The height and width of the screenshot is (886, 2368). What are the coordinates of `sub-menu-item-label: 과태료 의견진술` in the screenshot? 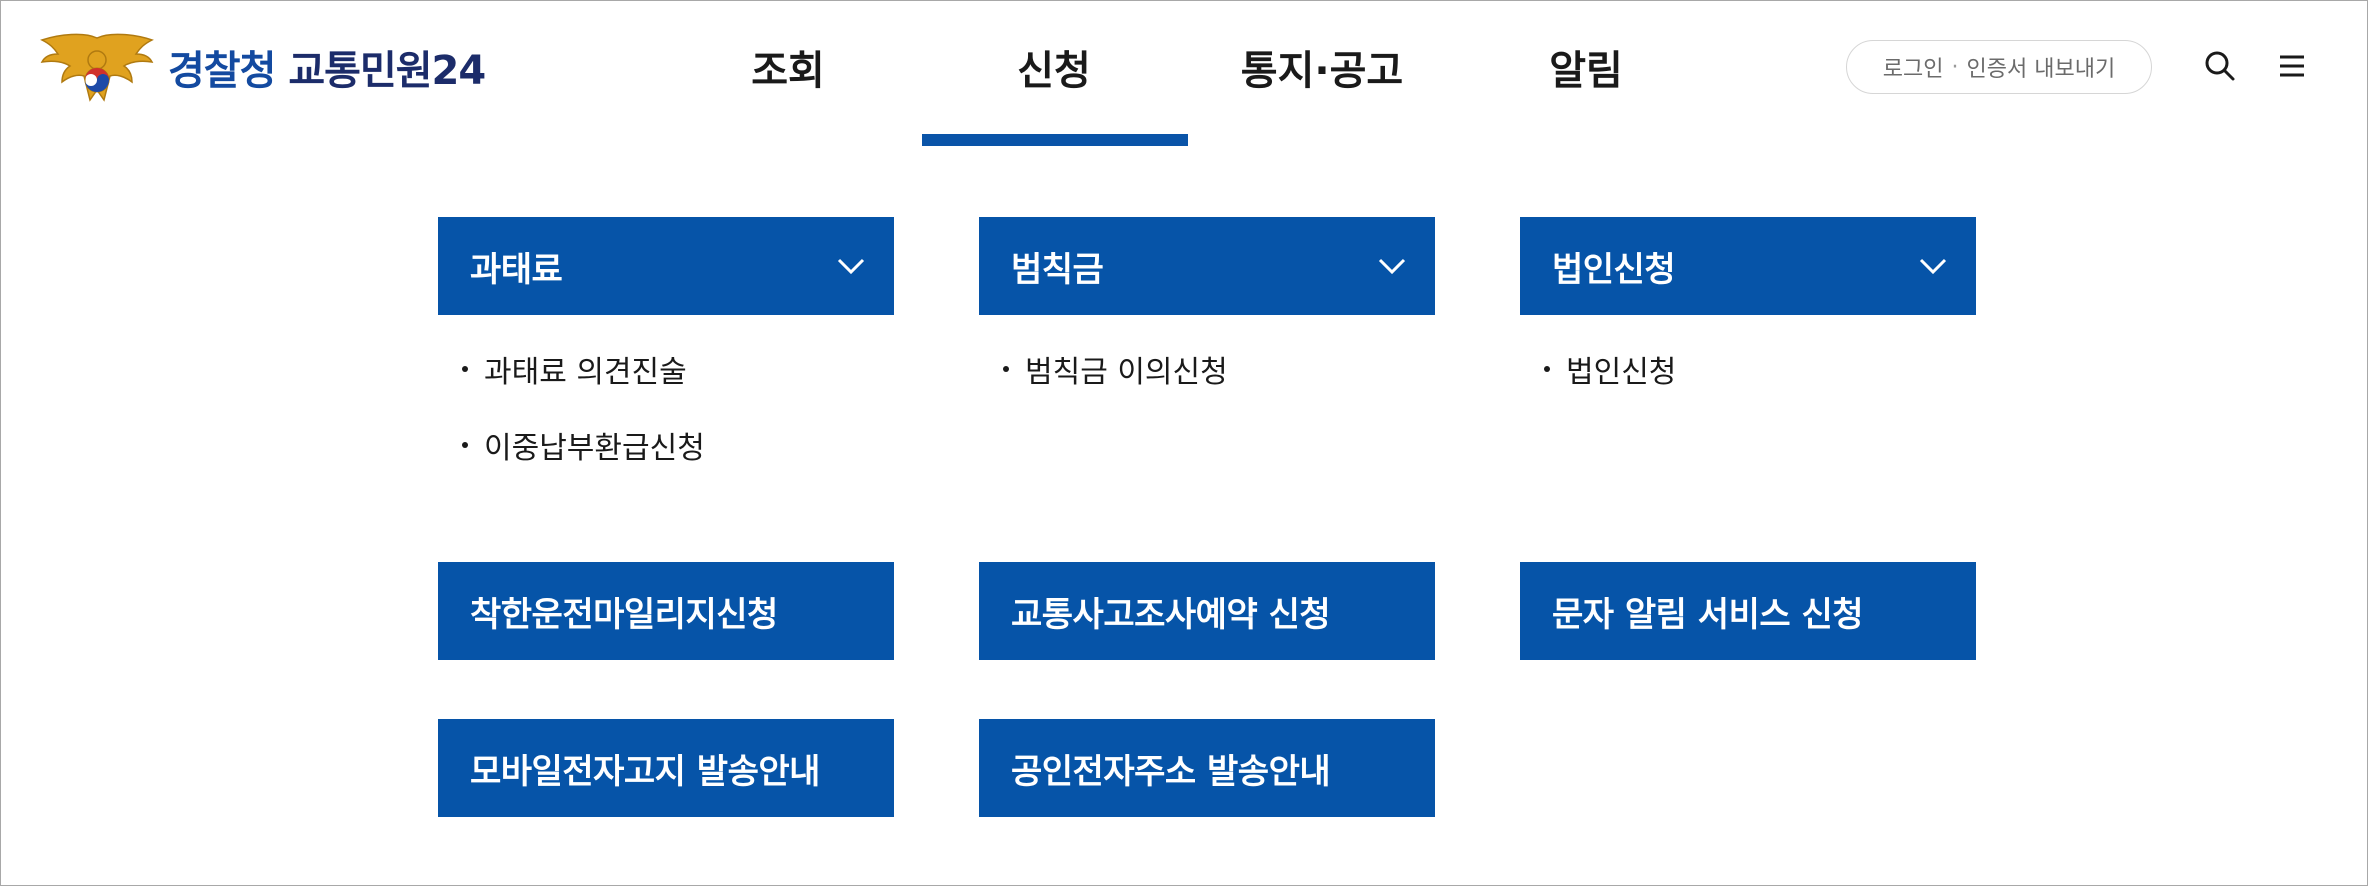 It's located at (585, 372).